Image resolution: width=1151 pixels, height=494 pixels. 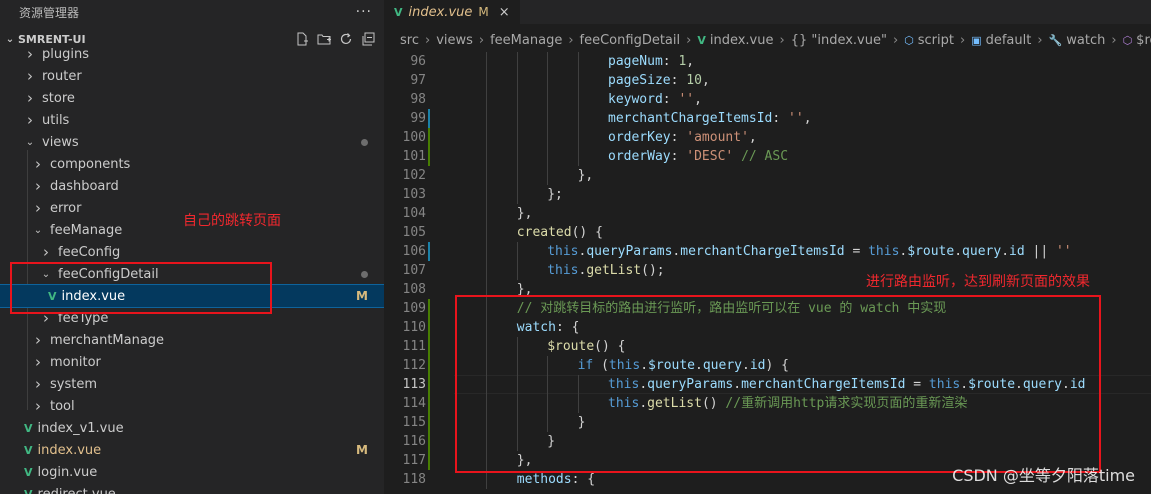 I want to click on line-number: 101, so click(x=414, y=156).